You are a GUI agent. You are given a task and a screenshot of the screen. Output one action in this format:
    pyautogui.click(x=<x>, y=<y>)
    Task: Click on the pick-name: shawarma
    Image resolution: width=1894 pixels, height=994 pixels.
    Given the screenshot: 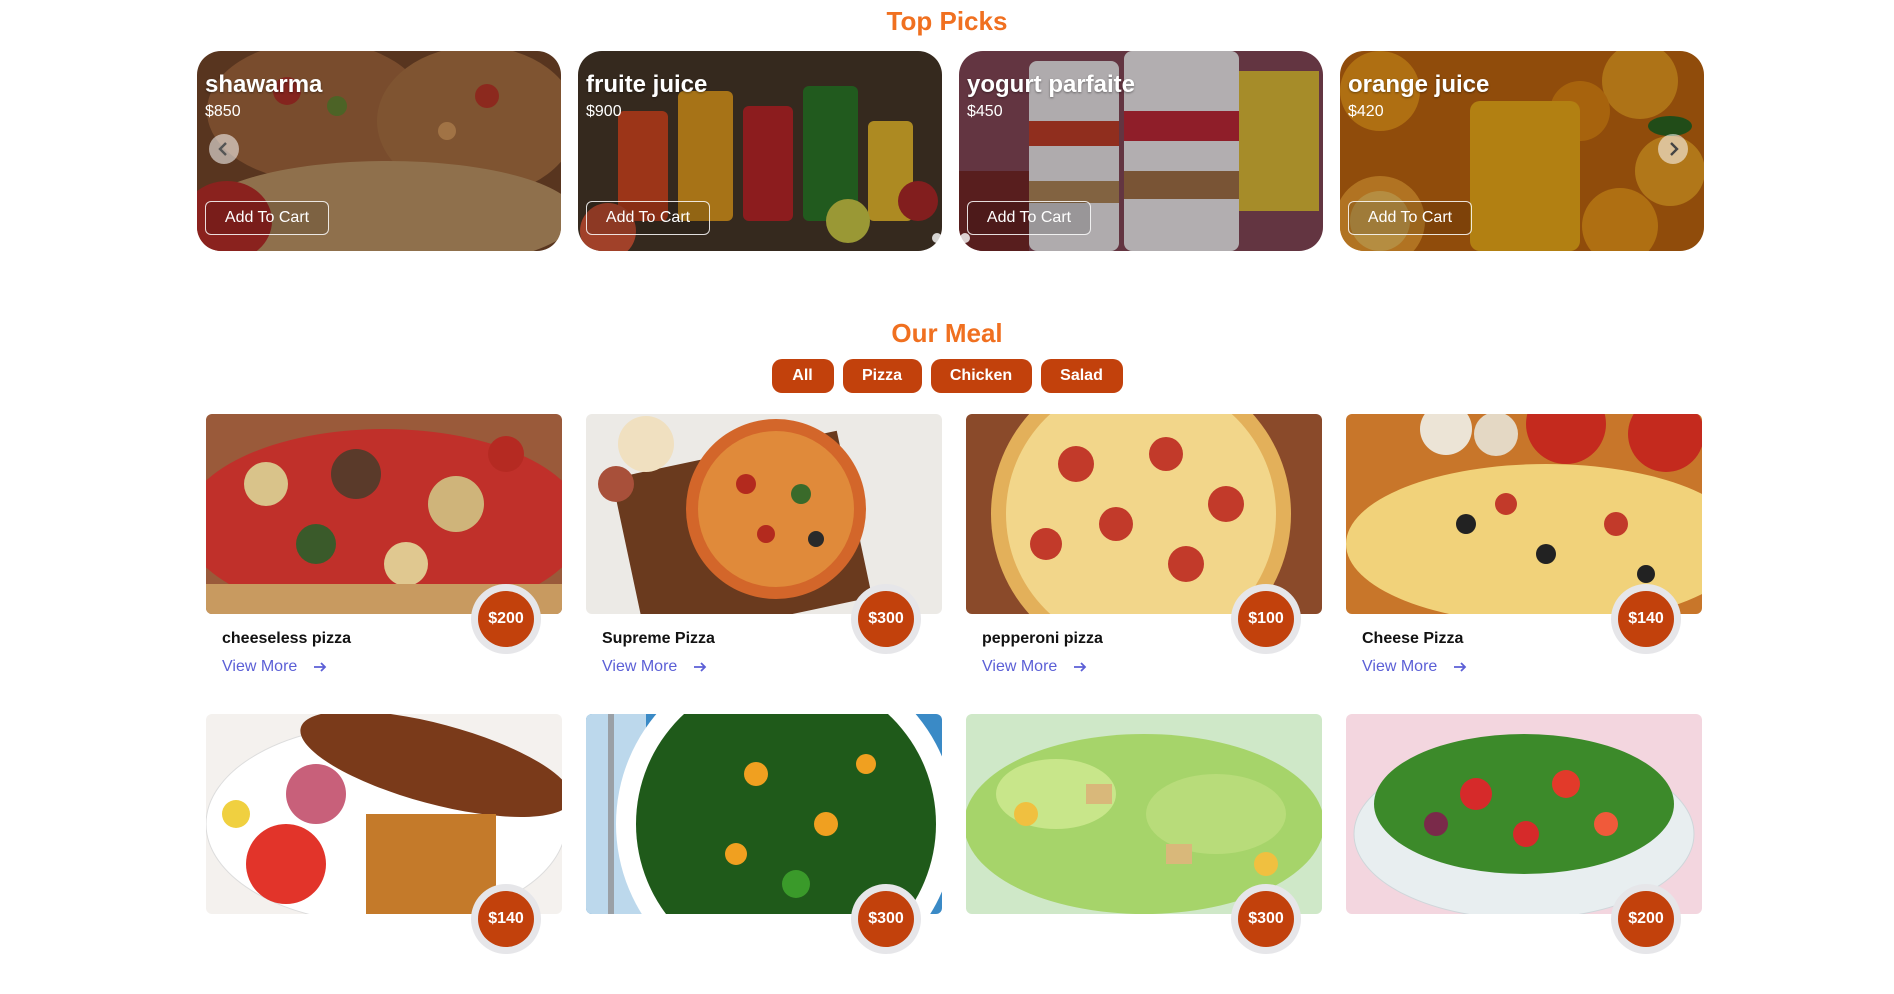 What is the action you would take?
    pyautogui.click(x=264, y=84)
    